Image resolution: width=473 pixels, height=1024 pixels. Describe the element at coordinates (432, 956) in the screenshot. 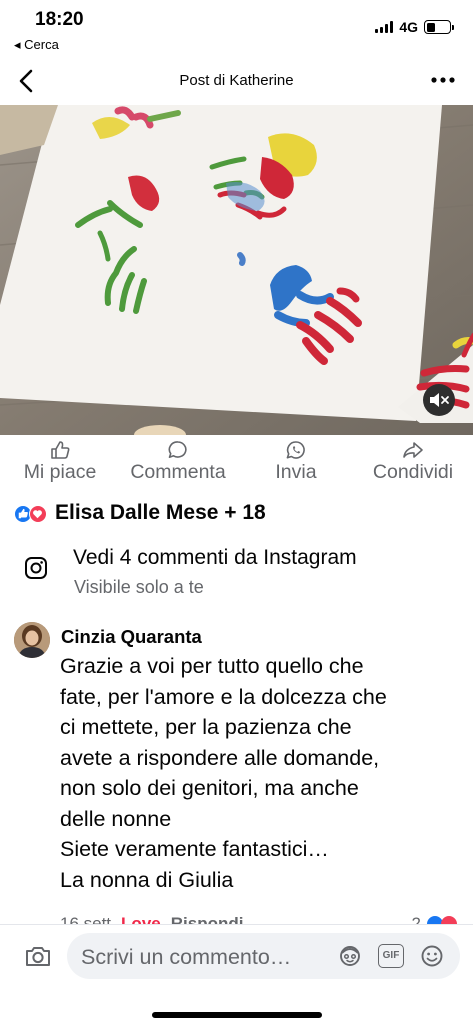

I see `emoji-icon` at that location.